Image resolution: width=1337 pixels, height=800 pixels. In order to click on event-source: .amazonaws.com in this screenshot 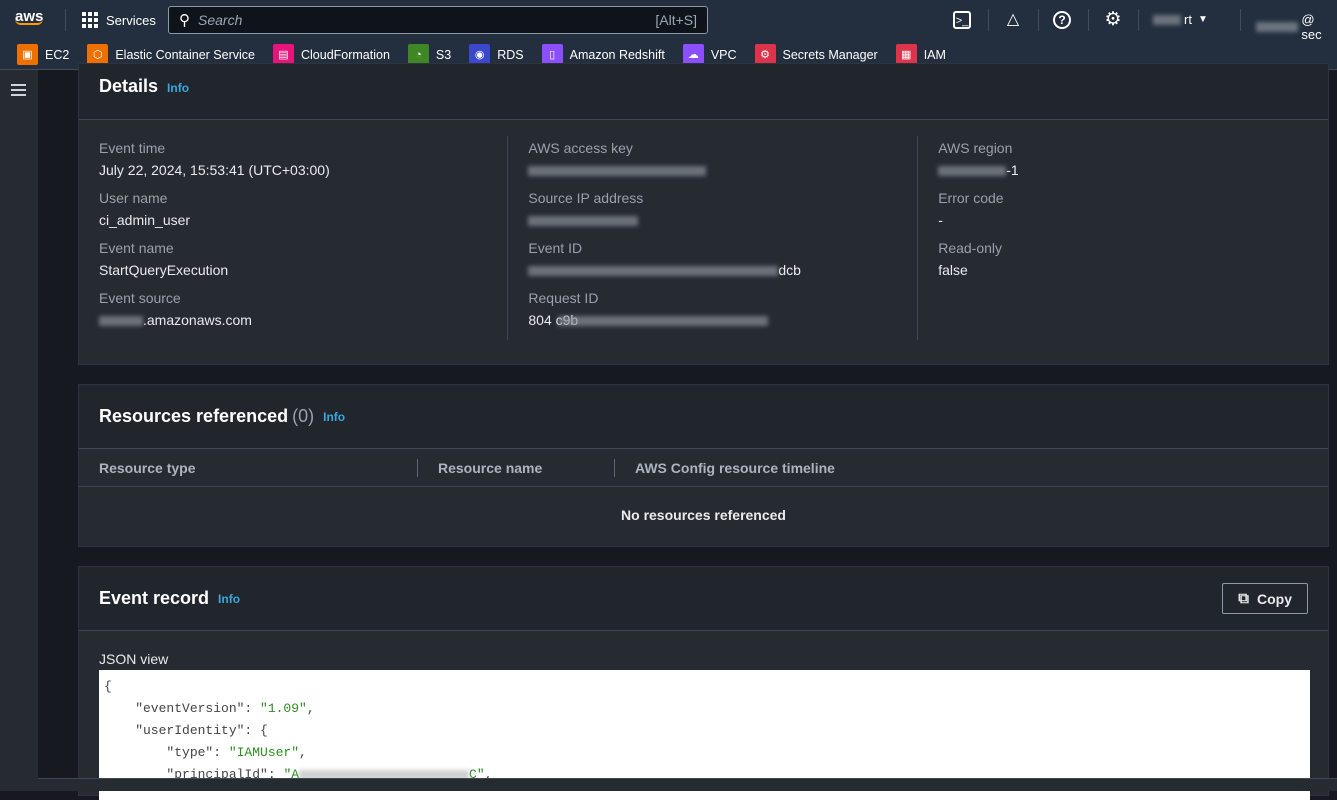, I will do `click(298, 320)`.